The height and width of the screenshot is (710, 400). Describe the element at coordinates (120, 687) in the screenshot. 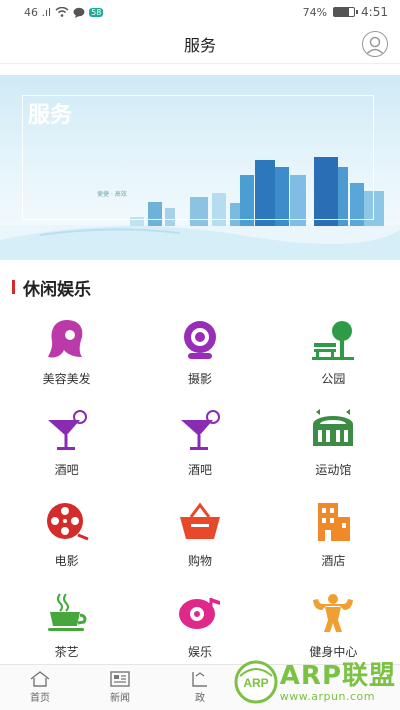

I see `tab-news: 新闻` at that location.